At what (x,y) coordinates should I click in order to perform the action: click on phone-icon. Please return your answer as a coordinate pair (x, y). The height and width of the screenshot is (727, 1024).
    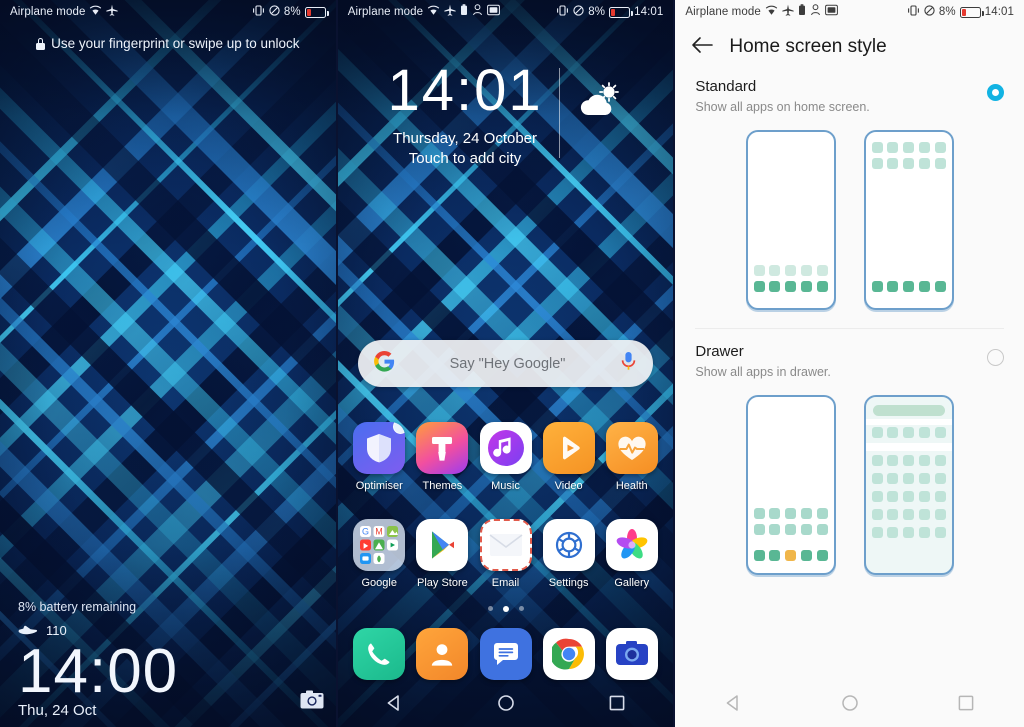
    Looking at the image, I should click on (379, 654).